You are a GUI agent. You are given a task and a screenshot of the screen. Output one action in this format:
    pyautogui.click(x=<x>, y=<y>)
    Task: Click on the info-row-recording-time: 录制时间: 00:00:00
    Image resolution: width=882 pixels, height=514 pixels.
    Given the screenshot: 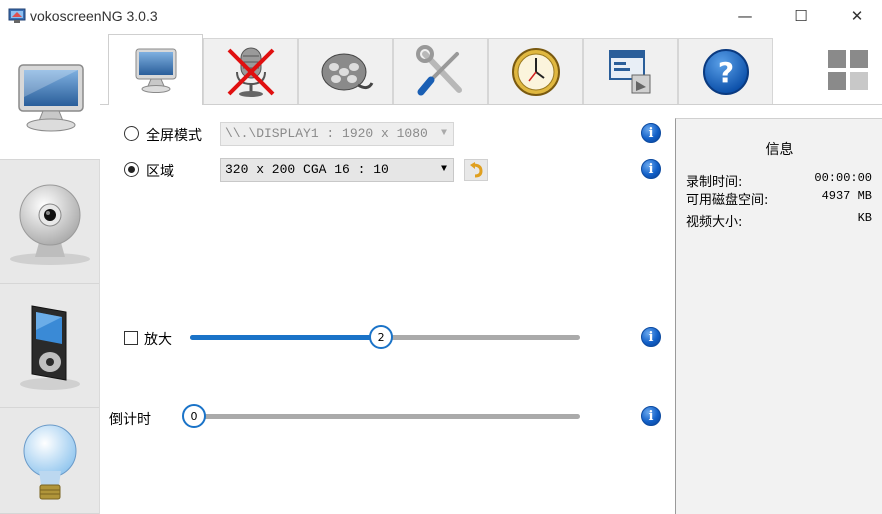 What is the action you would take?
    pyautogui.click(x=779, y=180)
    